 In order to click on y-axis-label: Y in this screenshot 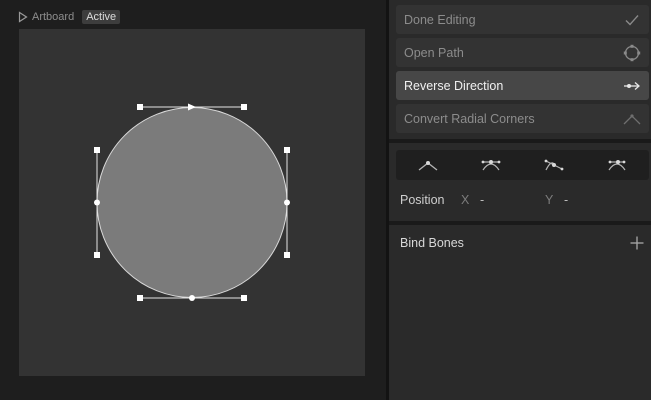, I will do `click(549, 200)`.